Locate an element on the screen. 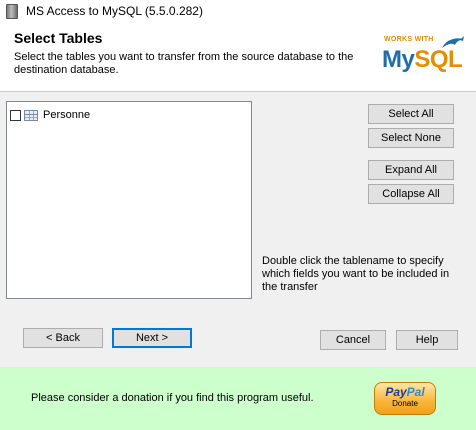  tree-item-personne: Personne is located at coordinates (50, 115).